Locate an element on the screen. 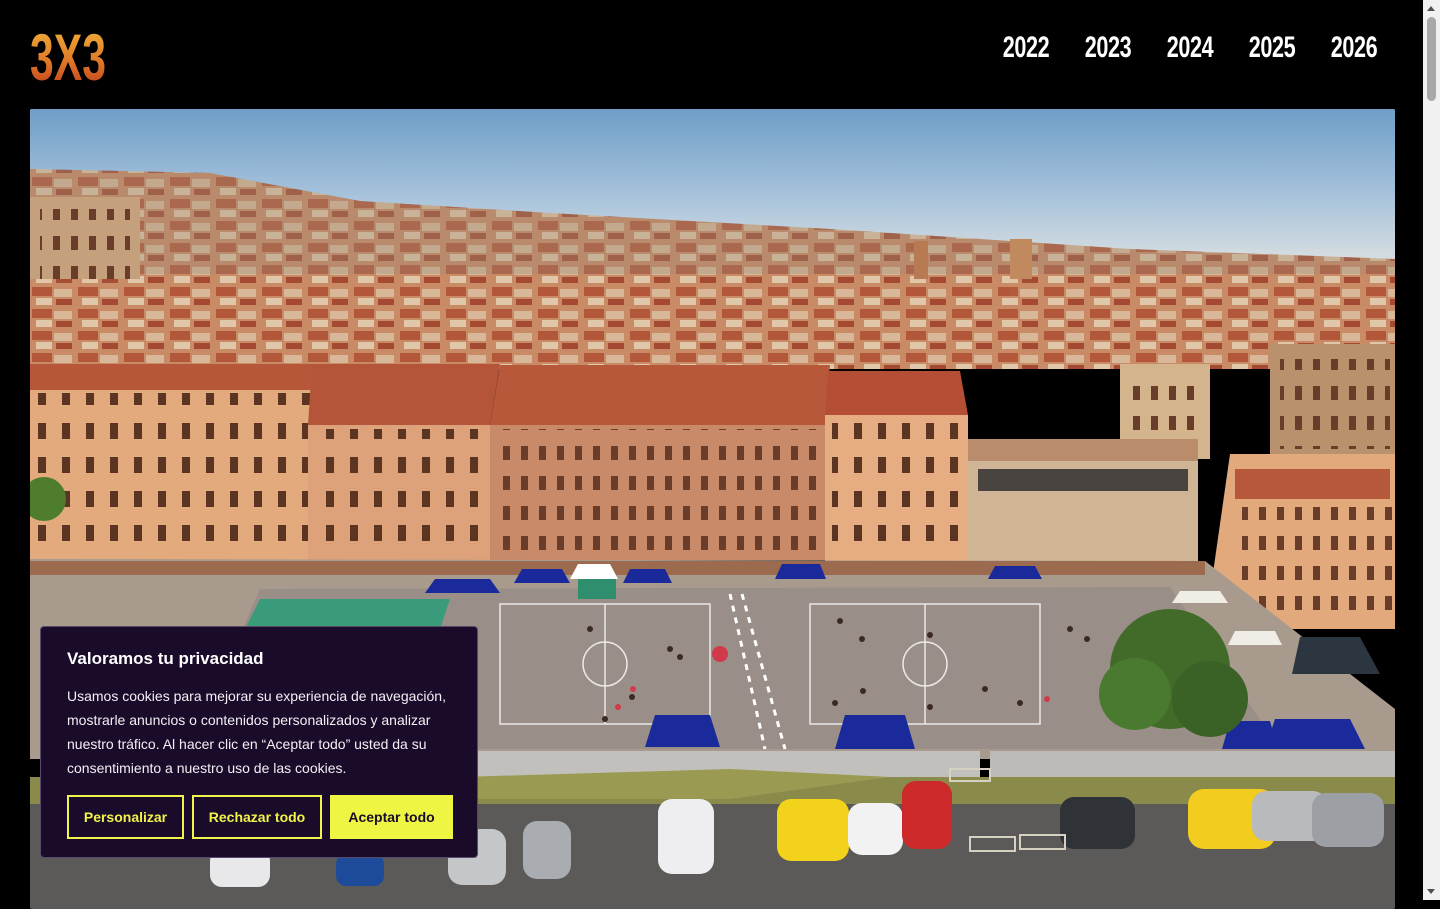 The image size is (1440, 909). year-link-2023: 2023 is located at coordinates (1107, 48).